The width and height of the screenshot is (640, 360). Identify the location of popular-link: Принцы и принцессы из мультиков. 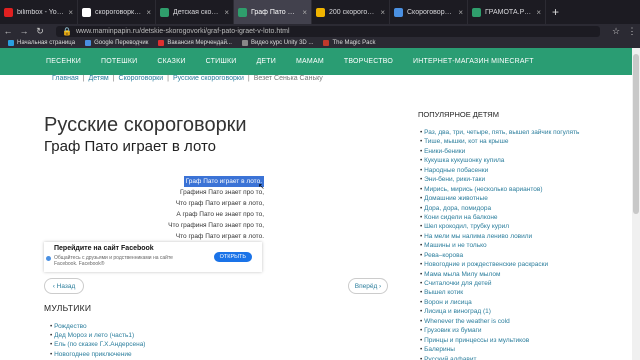
(520, 340).